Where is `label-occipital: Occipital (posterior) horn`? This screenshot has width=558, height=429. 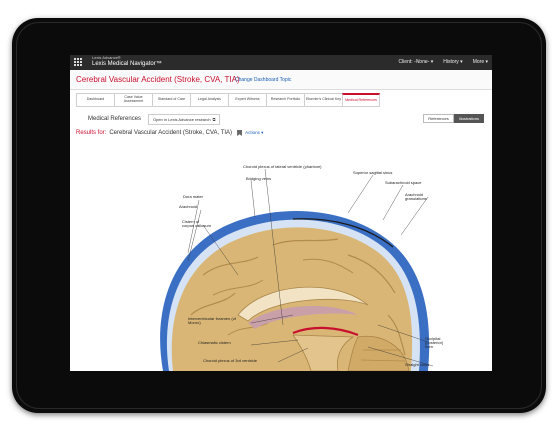
label-occipital: Occipital (posterior) horn is located at coordinates (434, 342).